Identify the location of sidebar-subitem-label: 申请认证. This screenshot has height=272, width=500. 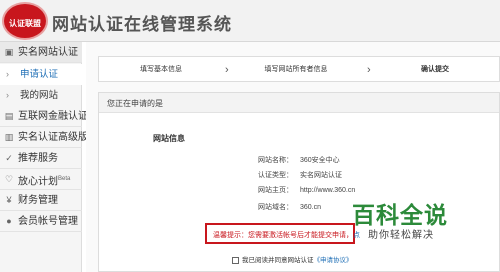
(39, 74).